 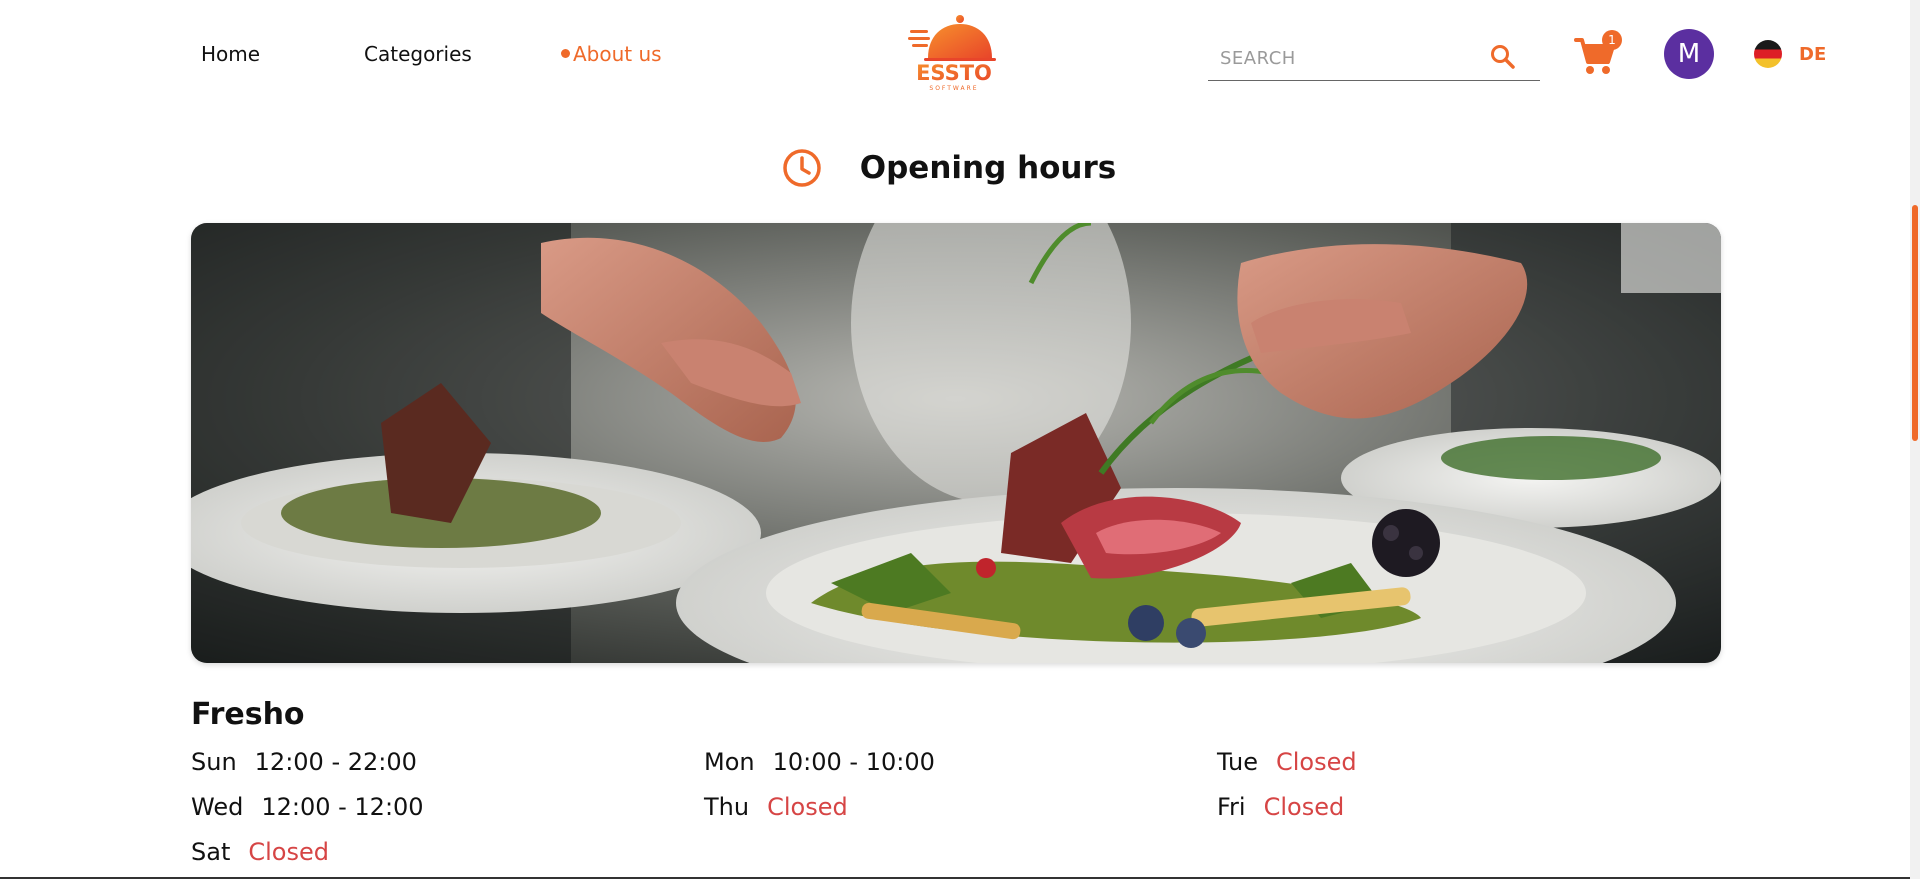 I want to click on search-bar, so click(x=1374, y=57).